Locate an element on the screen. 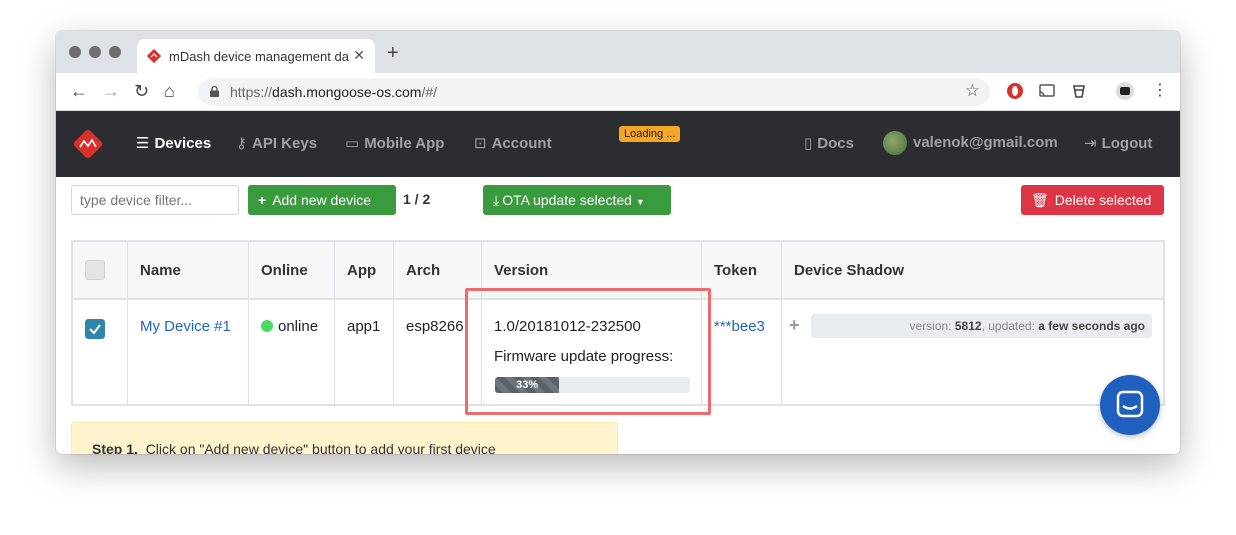 The height and width of the screenshot is (535, 1236). tab-title: mDash device management da is located at coordinates (259, 56).